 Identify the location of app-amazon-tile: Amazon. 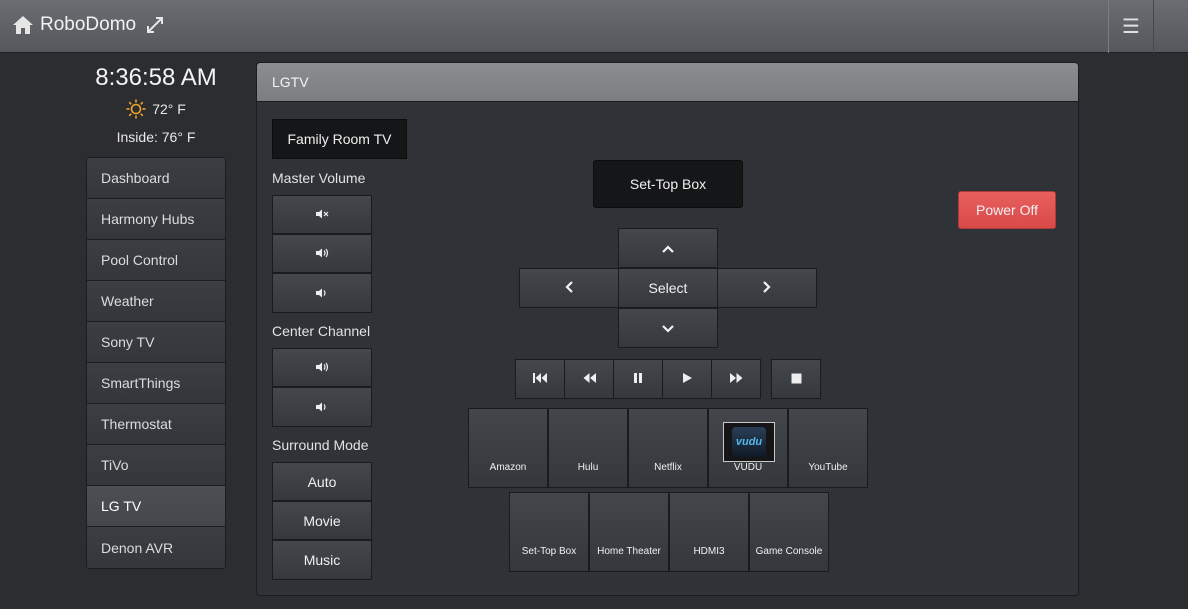
(508, 448).